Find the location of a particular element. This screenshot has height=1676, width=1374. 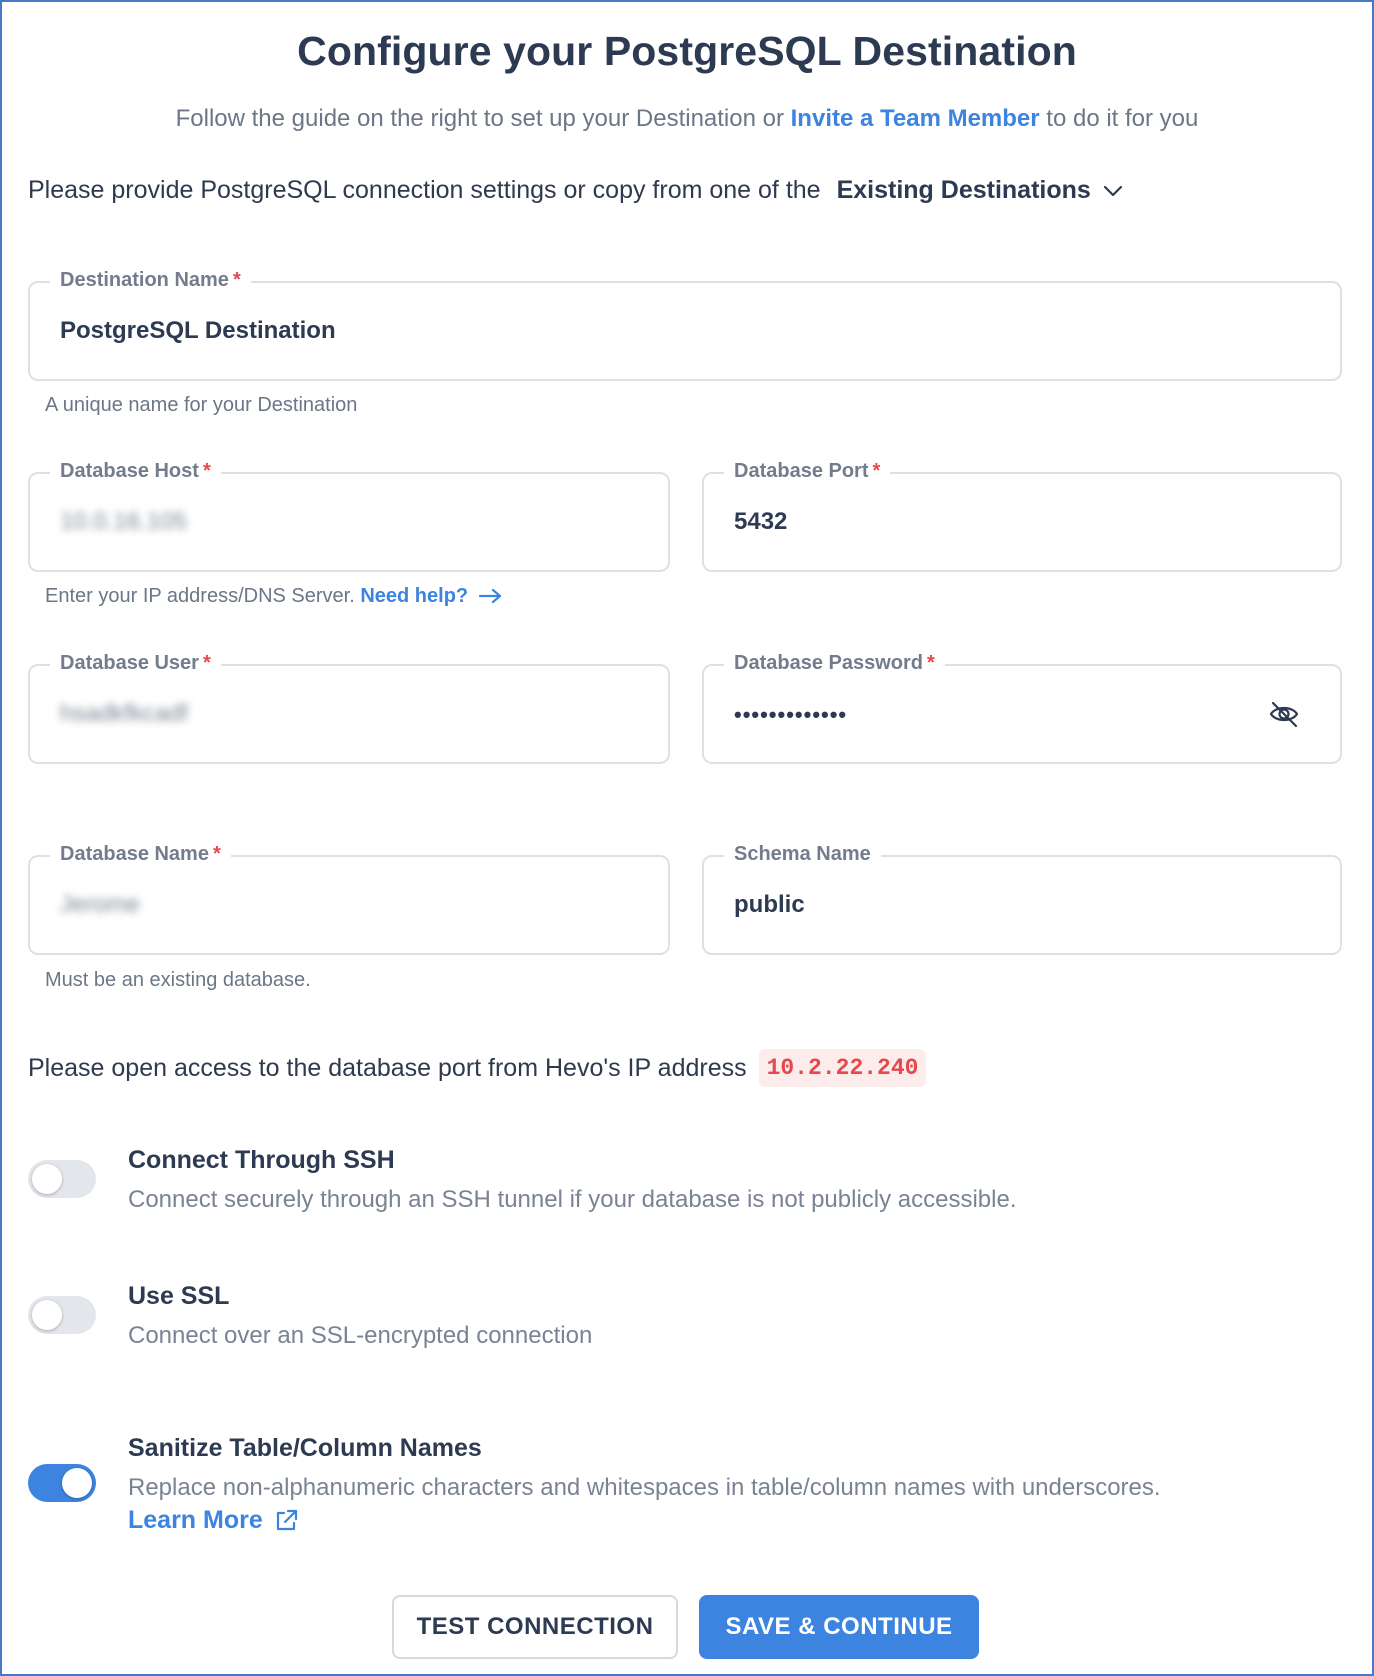

database-password-input: ••••••••••••• is located at coordinates (790, 715).